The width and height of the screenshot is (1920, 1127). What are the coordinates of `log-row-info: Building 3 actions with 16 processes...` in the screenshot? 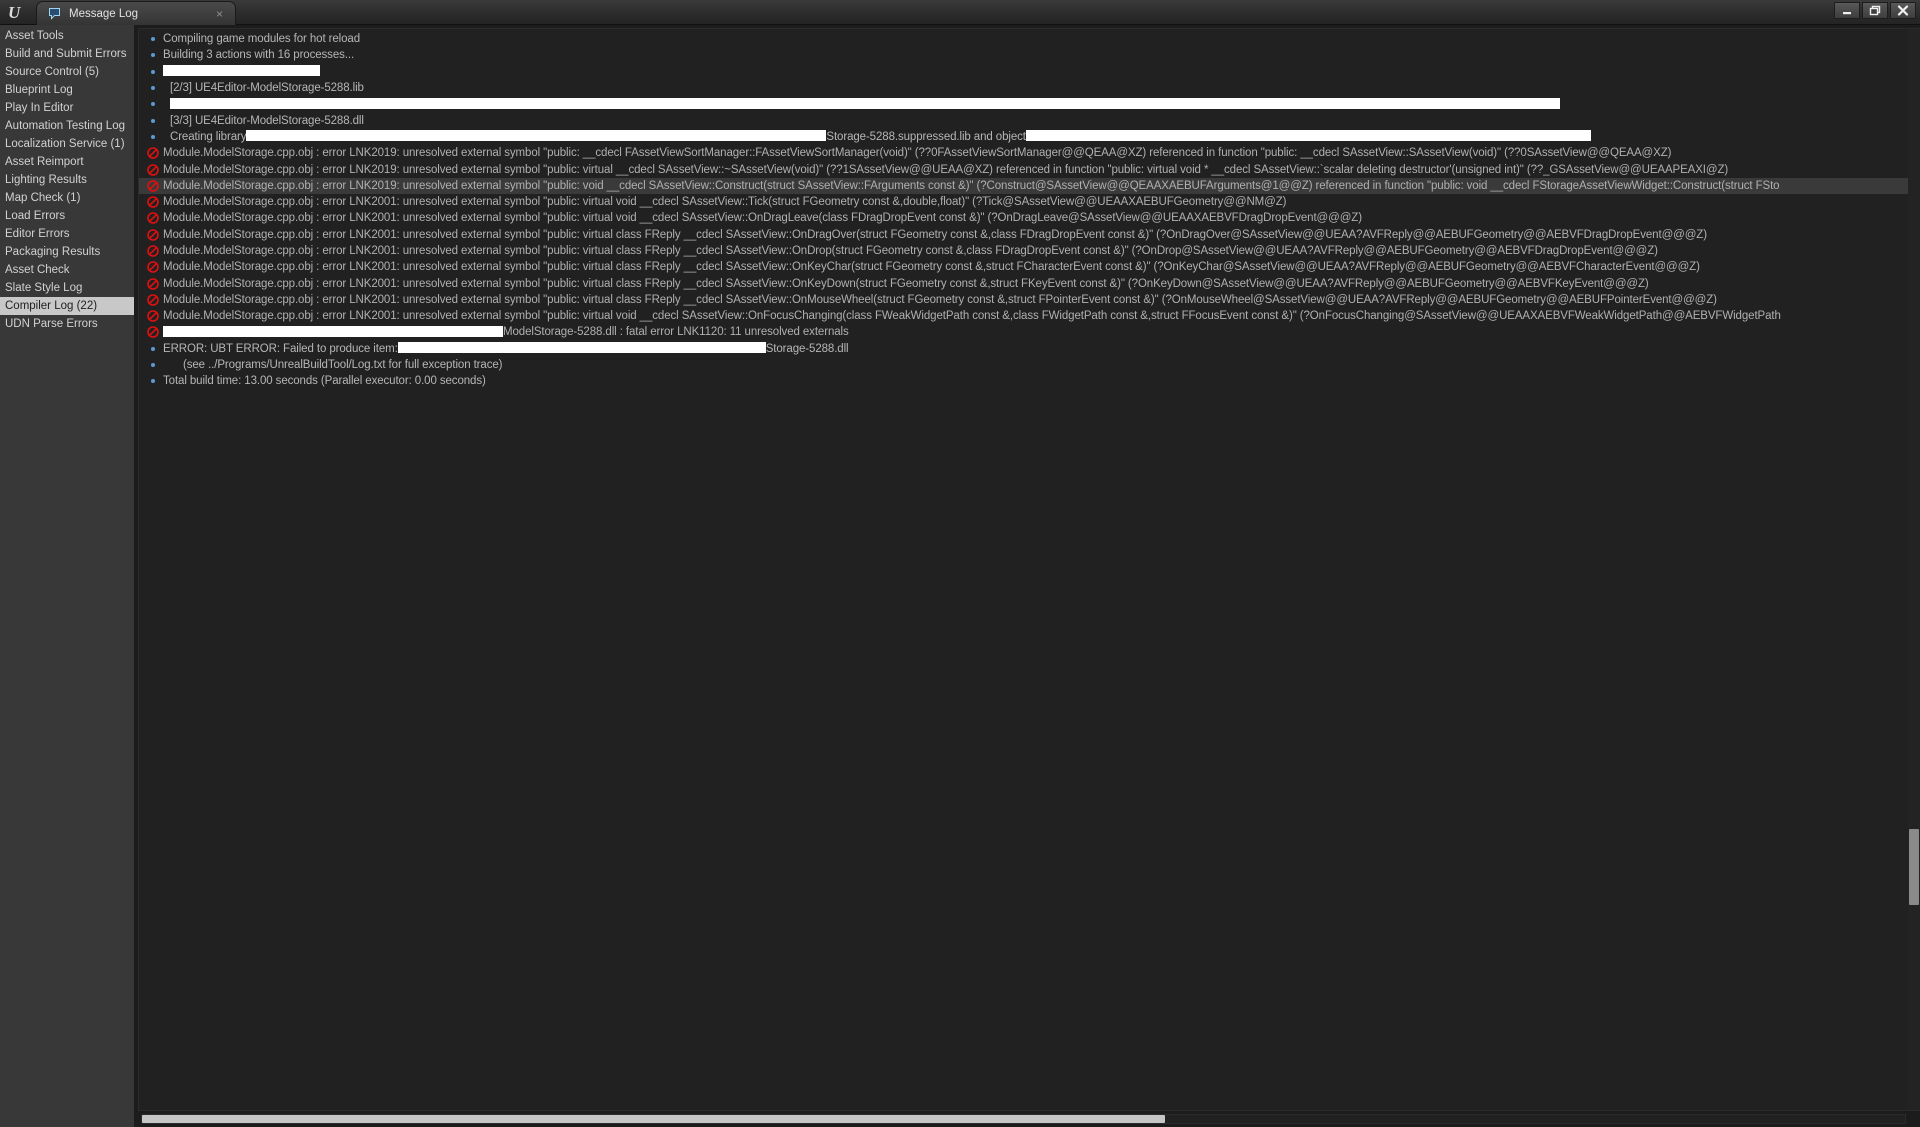 It's located at (1029, 55).